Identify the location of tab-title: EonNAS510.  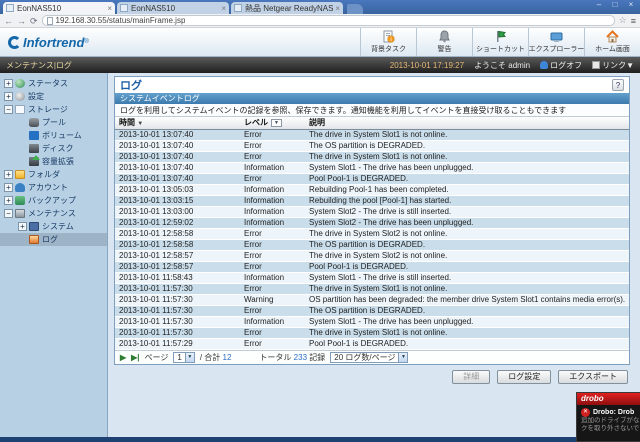
(39, 8).